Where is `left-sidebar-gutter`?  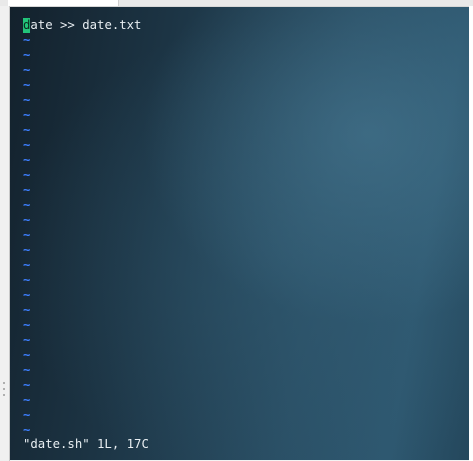
left-sidebar-gutter is located at coordinates (5, 233).